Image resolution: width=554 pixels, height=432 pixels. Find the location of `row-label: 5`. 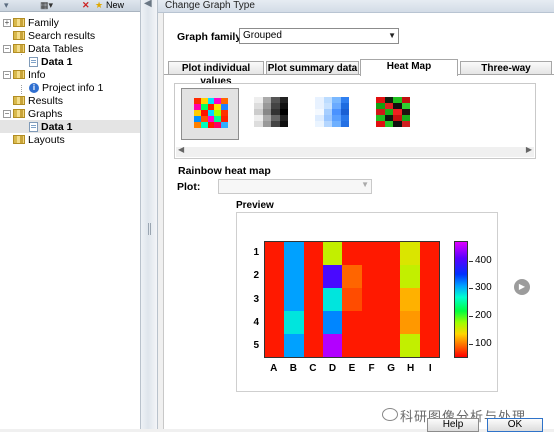

row-label: 5 is located at coordinates (256, 346).